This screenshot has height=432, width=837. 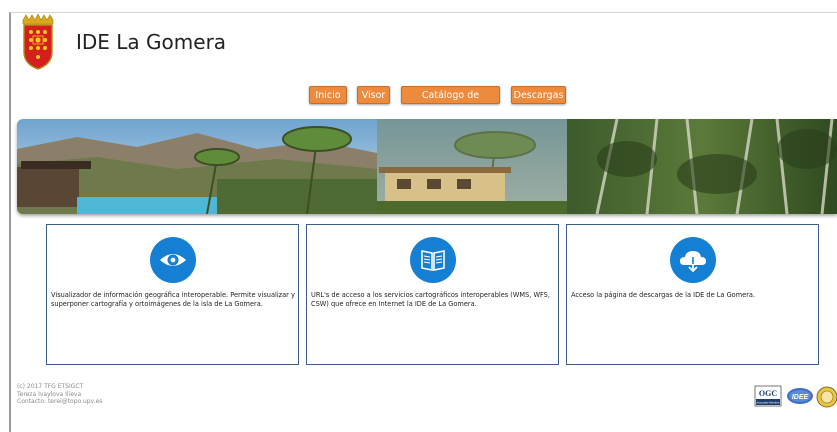 I want to click on nav-catalogo-label: Catálogo de servicios, so click(x=450, y=104).